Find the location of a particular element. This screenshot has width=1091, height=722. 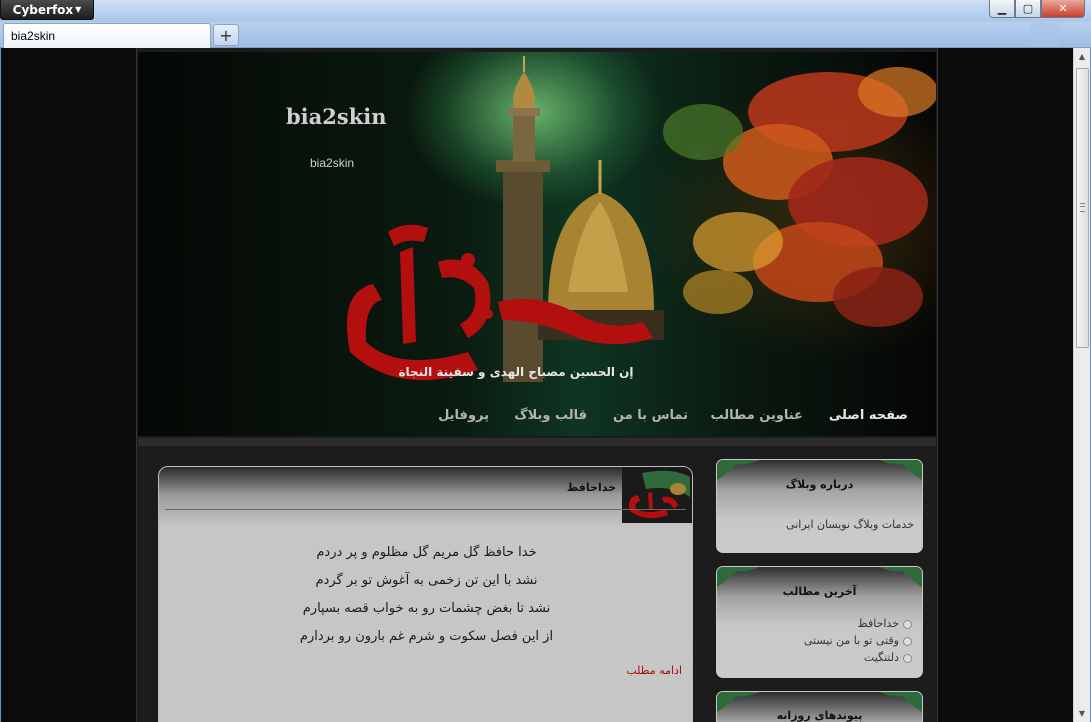

maximize-button: ▢ is located at coordinates (1028, 9).